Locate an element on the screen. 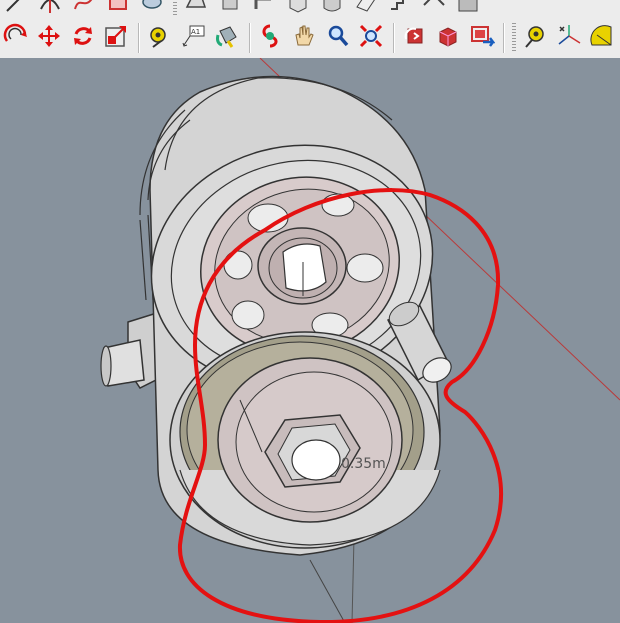  next-view-icon is located at coordinates (448, 38).